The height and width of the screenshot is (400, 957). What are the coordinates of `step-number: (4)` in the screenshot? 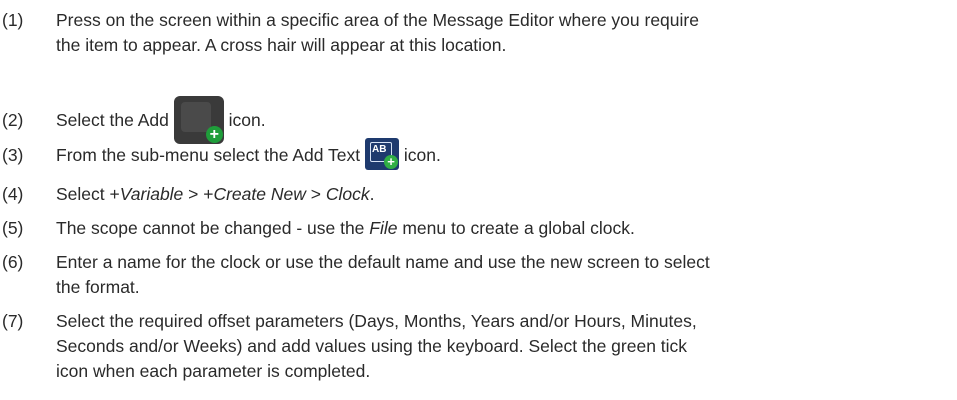 It's located at (13, 194).